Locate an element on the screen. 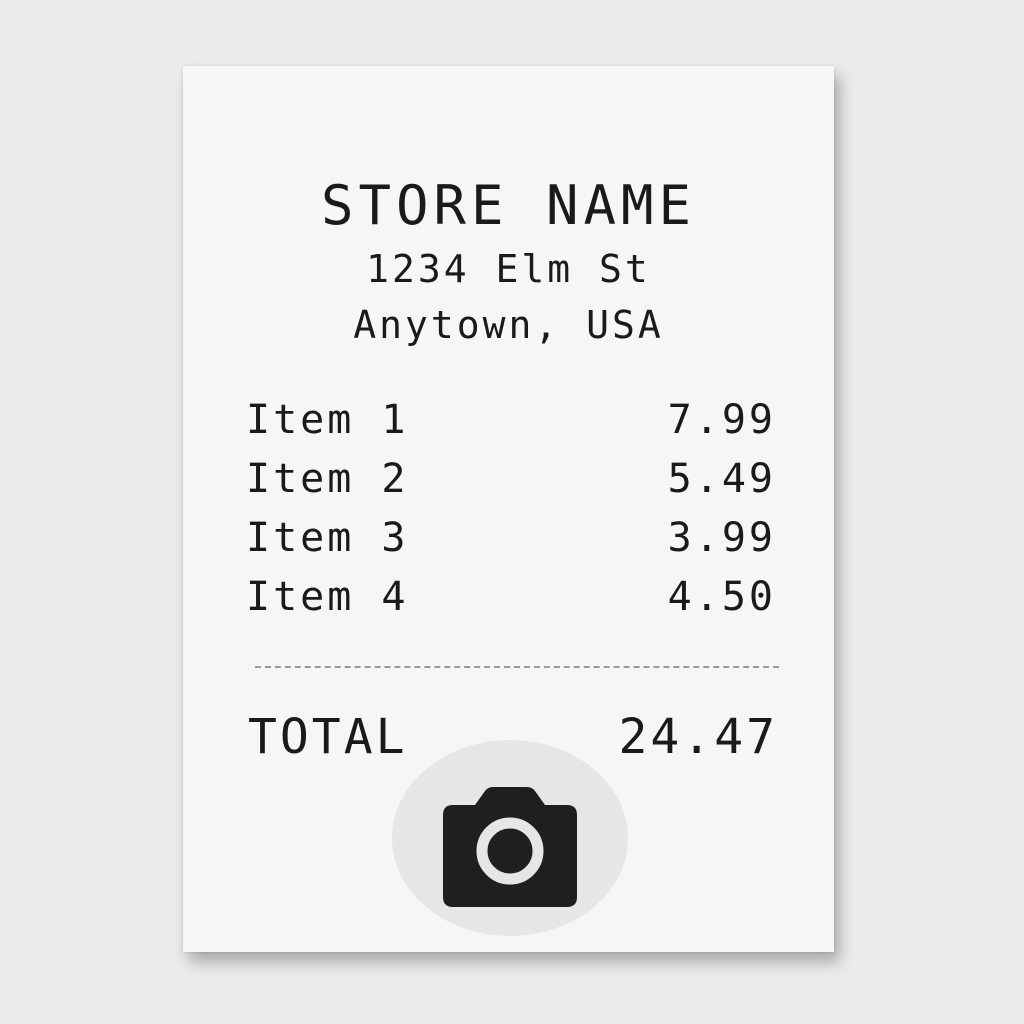 This screenshot has width=1024, height=1024. camera-icon is located at coordinates (510, 847).